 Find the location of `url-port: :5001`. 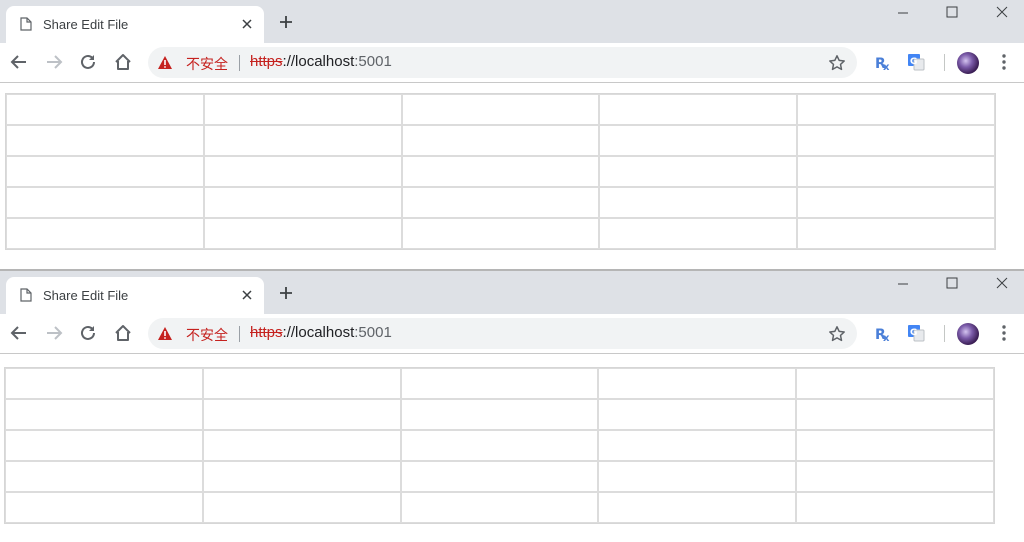

url-port: :5001 is located at coordinates (373, 332).